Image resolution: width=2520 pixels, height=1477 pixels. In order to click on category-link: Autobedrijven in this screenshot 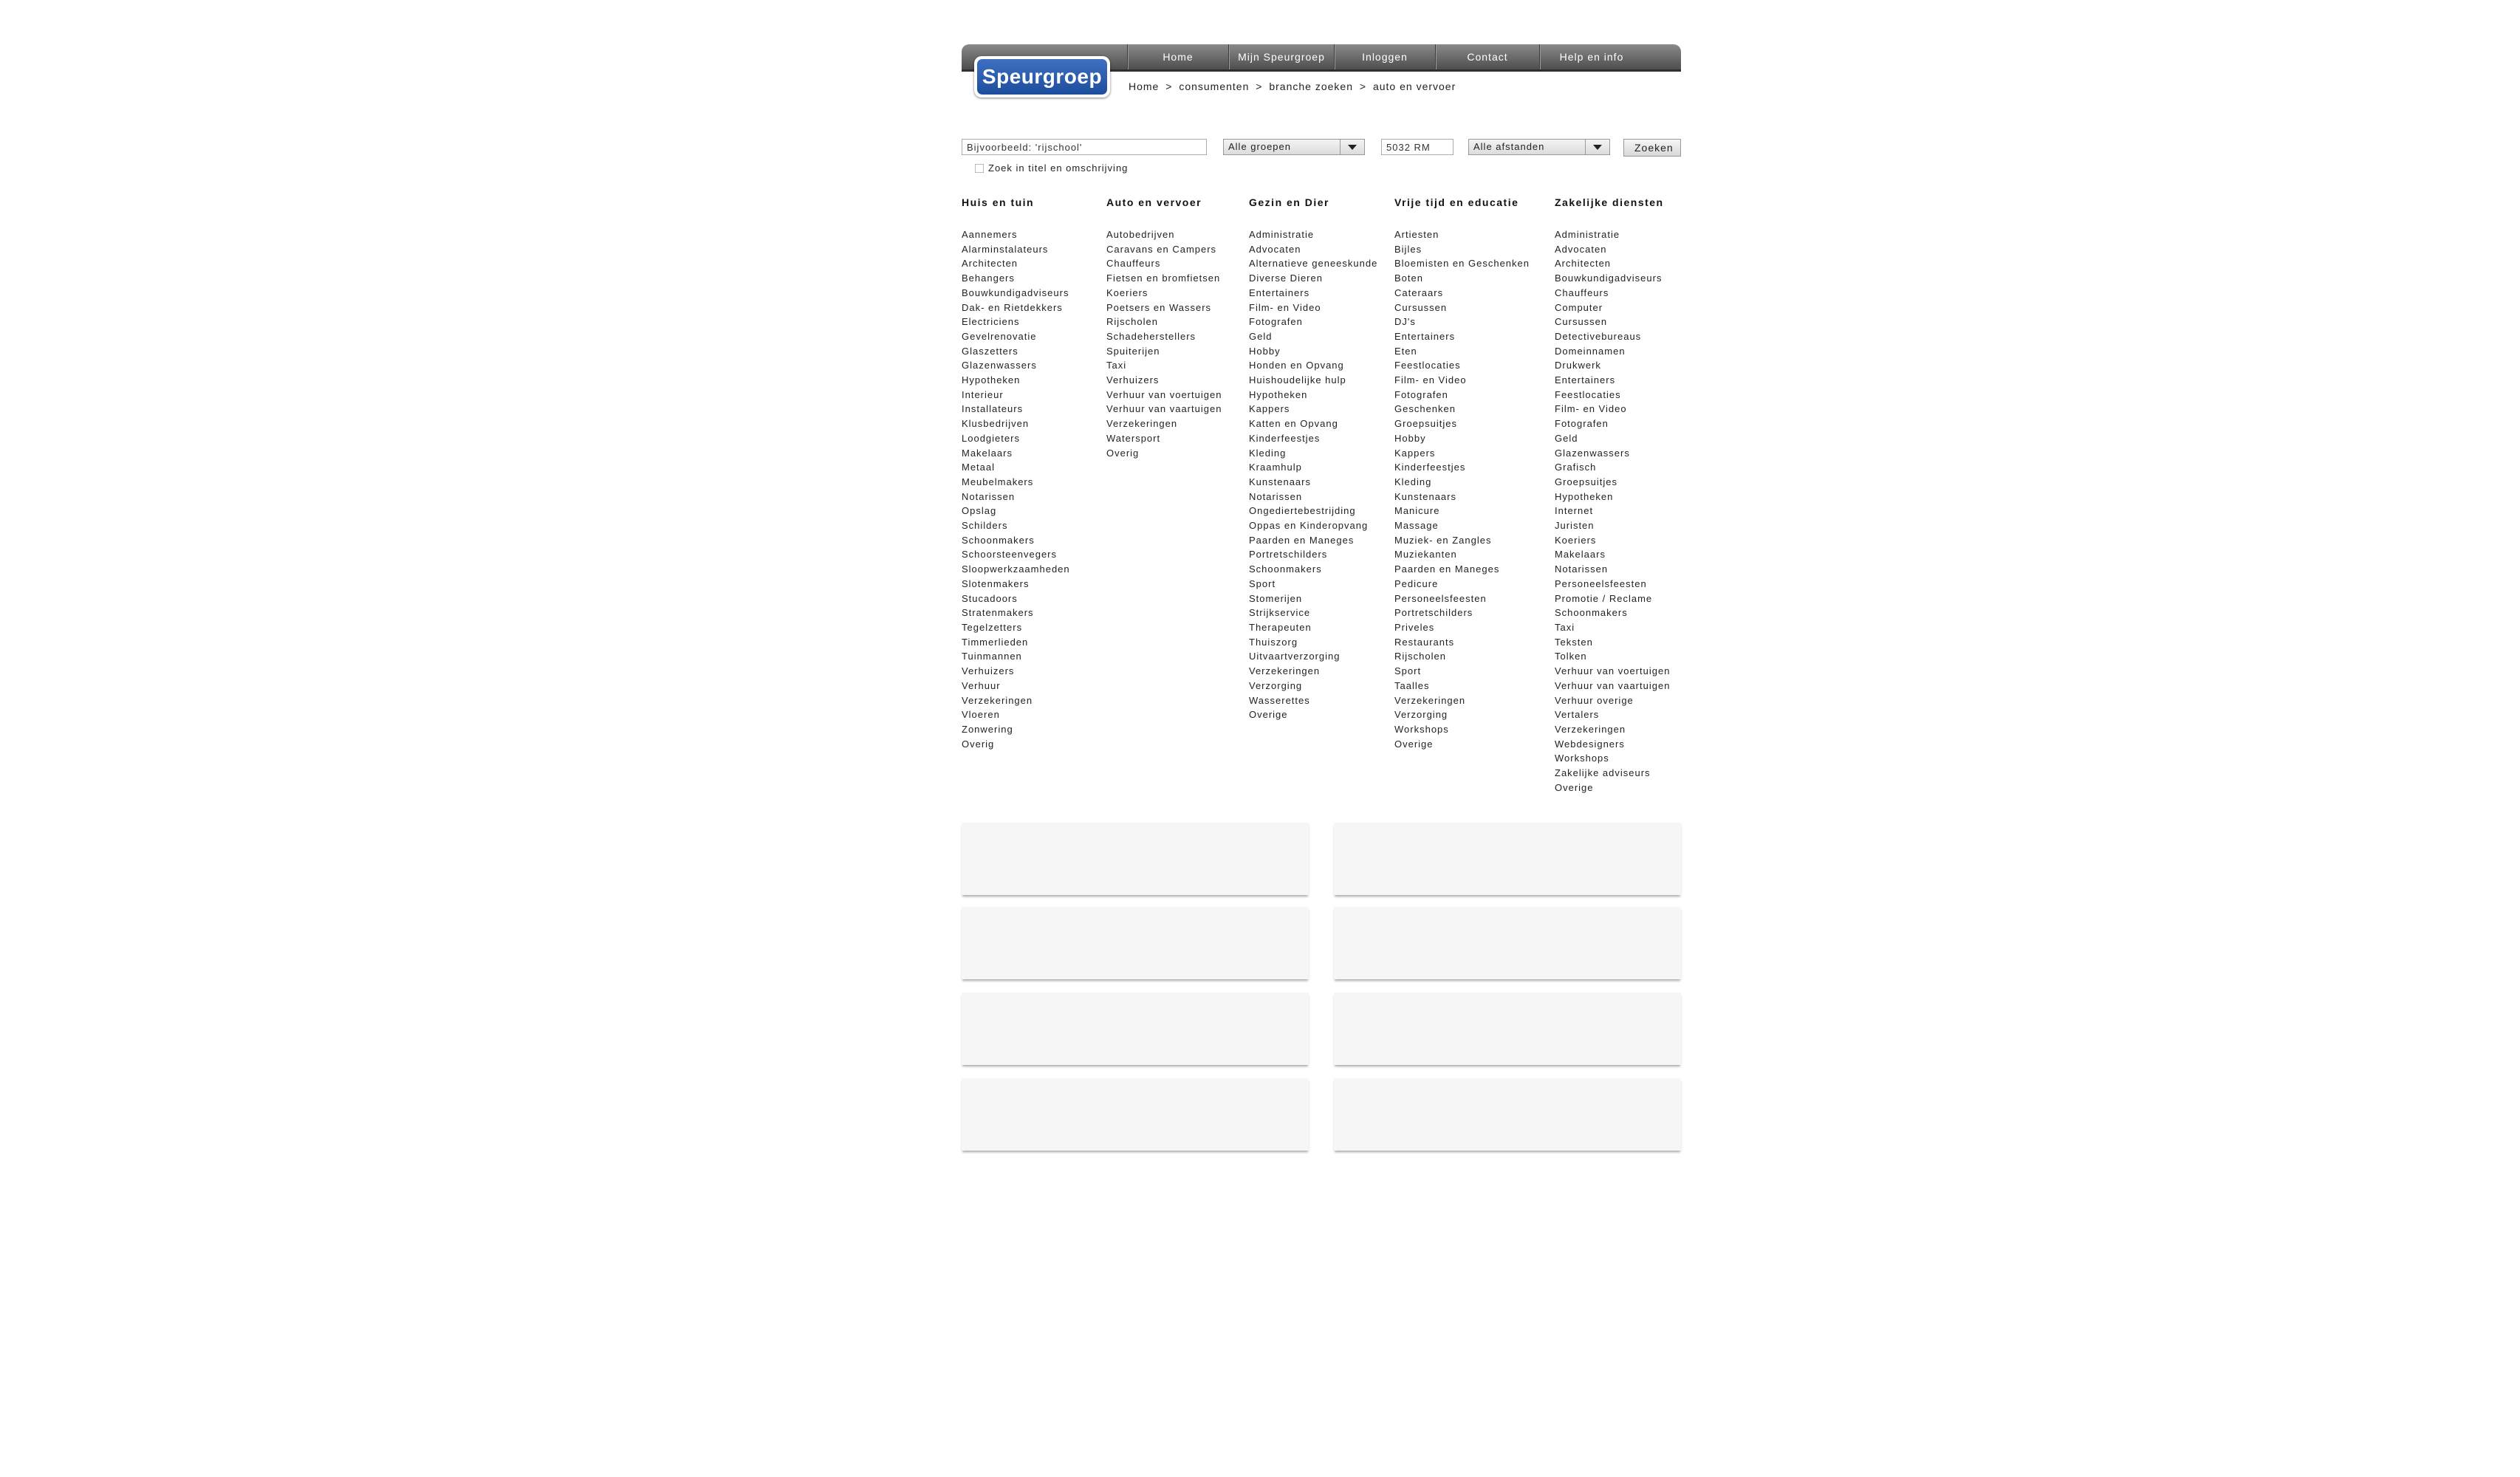, I will do `click(1164, 234)`.